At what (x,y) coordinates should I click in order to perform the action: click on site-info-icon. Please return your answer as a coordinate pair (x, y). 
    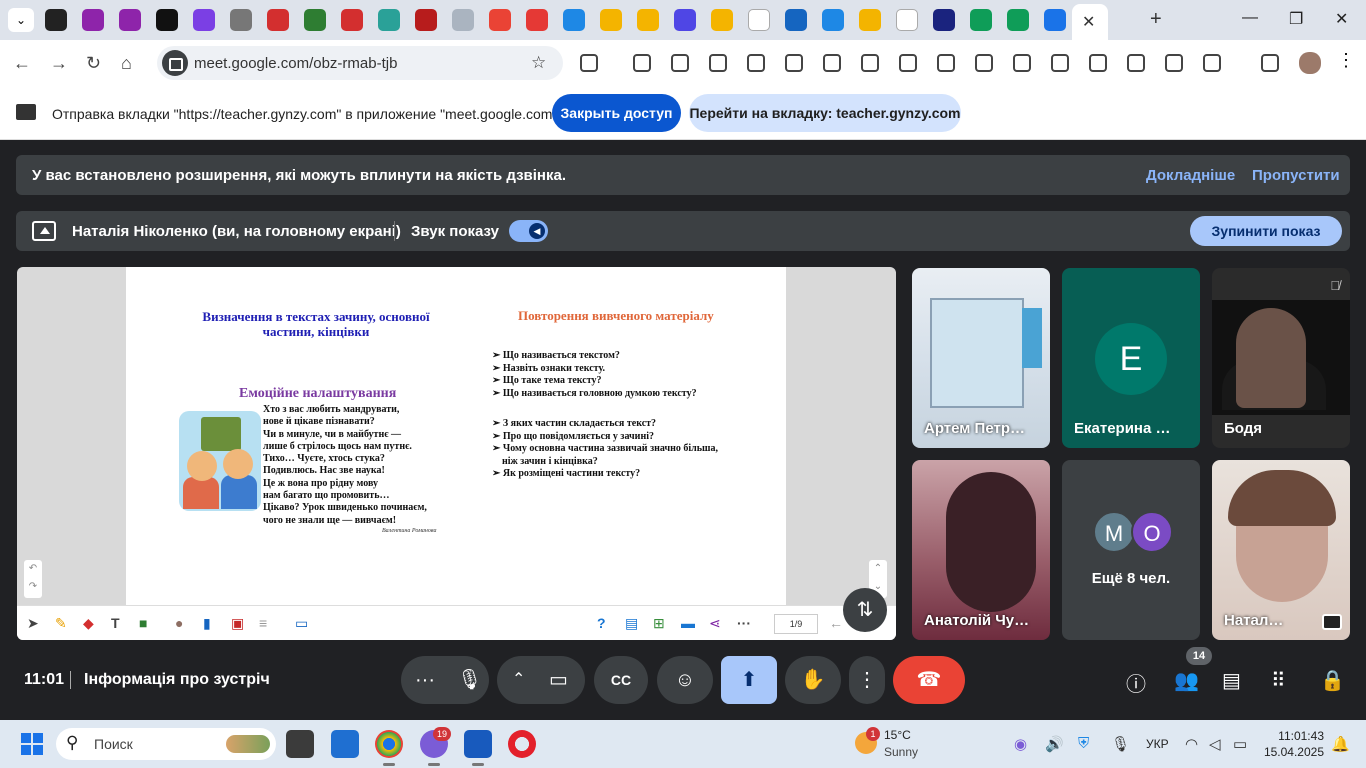
    Looking at the image, I should click on (175, 63).